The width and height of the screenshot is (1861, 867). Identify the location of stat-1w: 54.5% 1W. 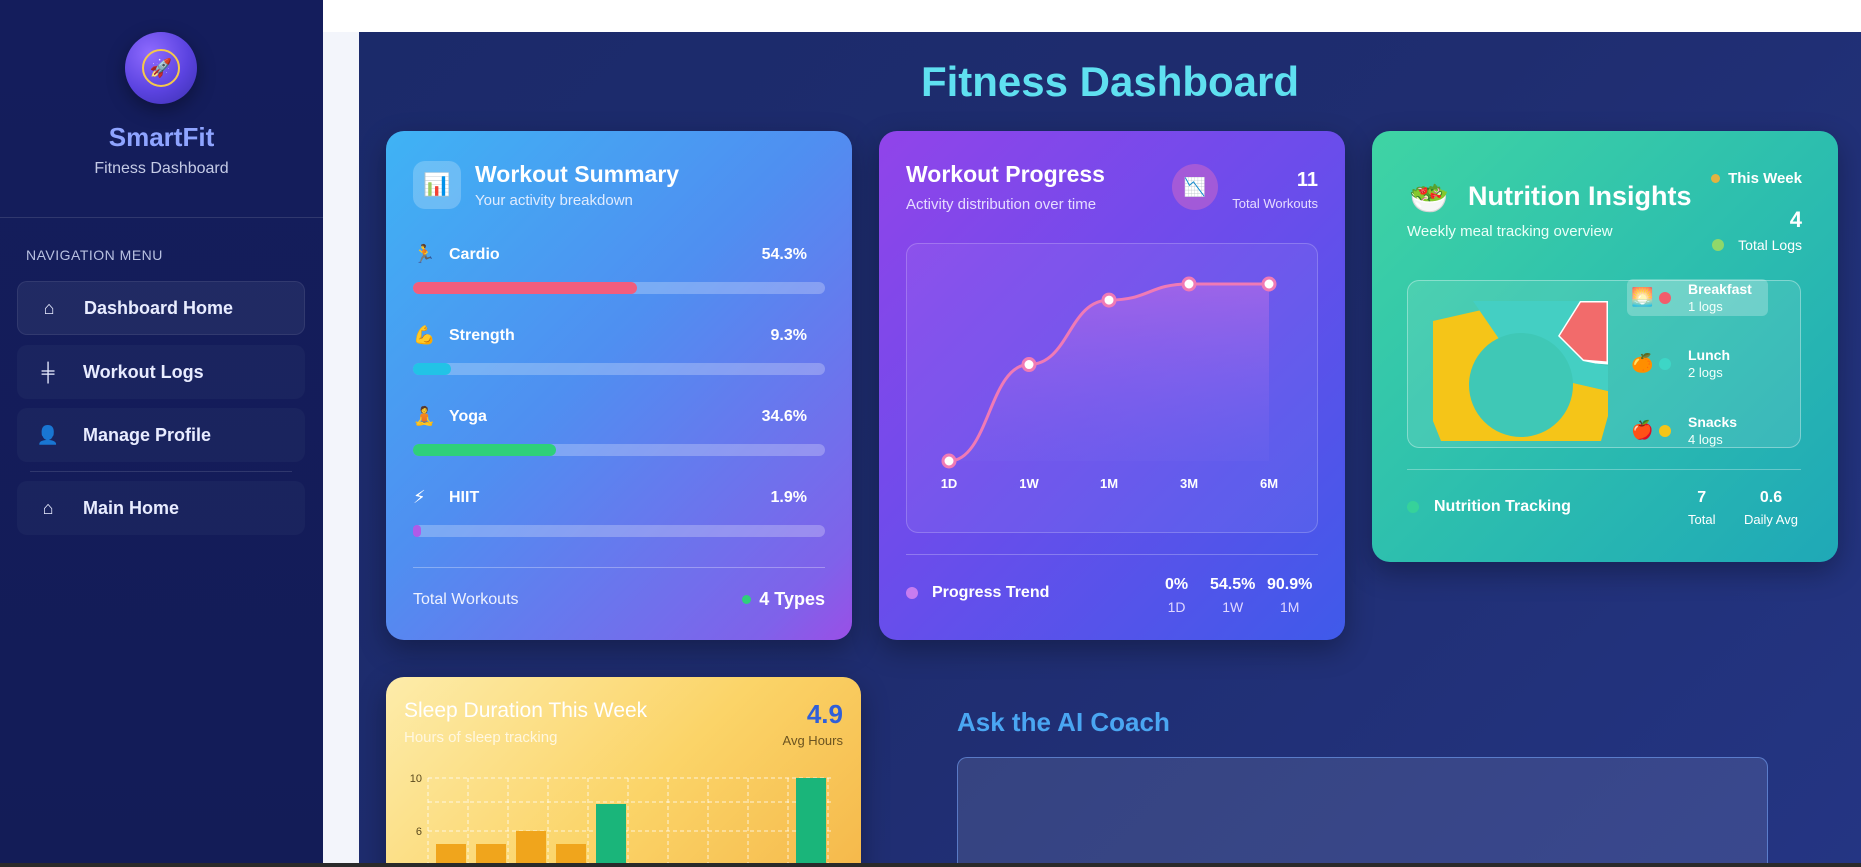
(1232, 595).